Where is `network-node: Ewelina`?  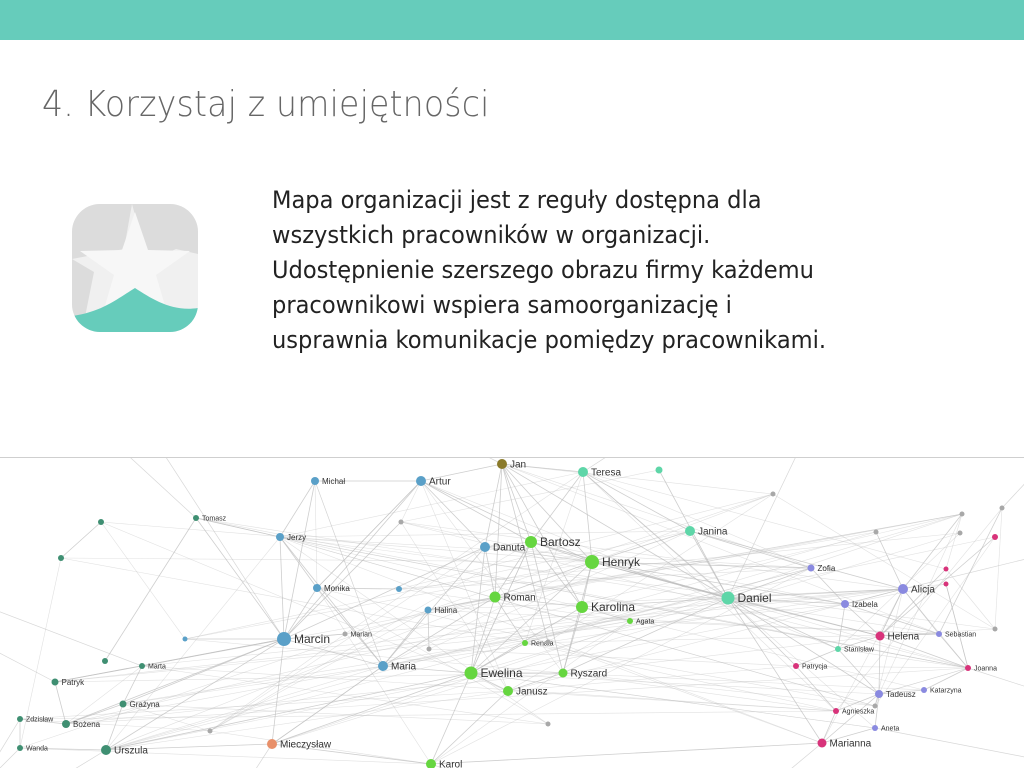
network-node: Ewelina is located at coordinates (493, 673).